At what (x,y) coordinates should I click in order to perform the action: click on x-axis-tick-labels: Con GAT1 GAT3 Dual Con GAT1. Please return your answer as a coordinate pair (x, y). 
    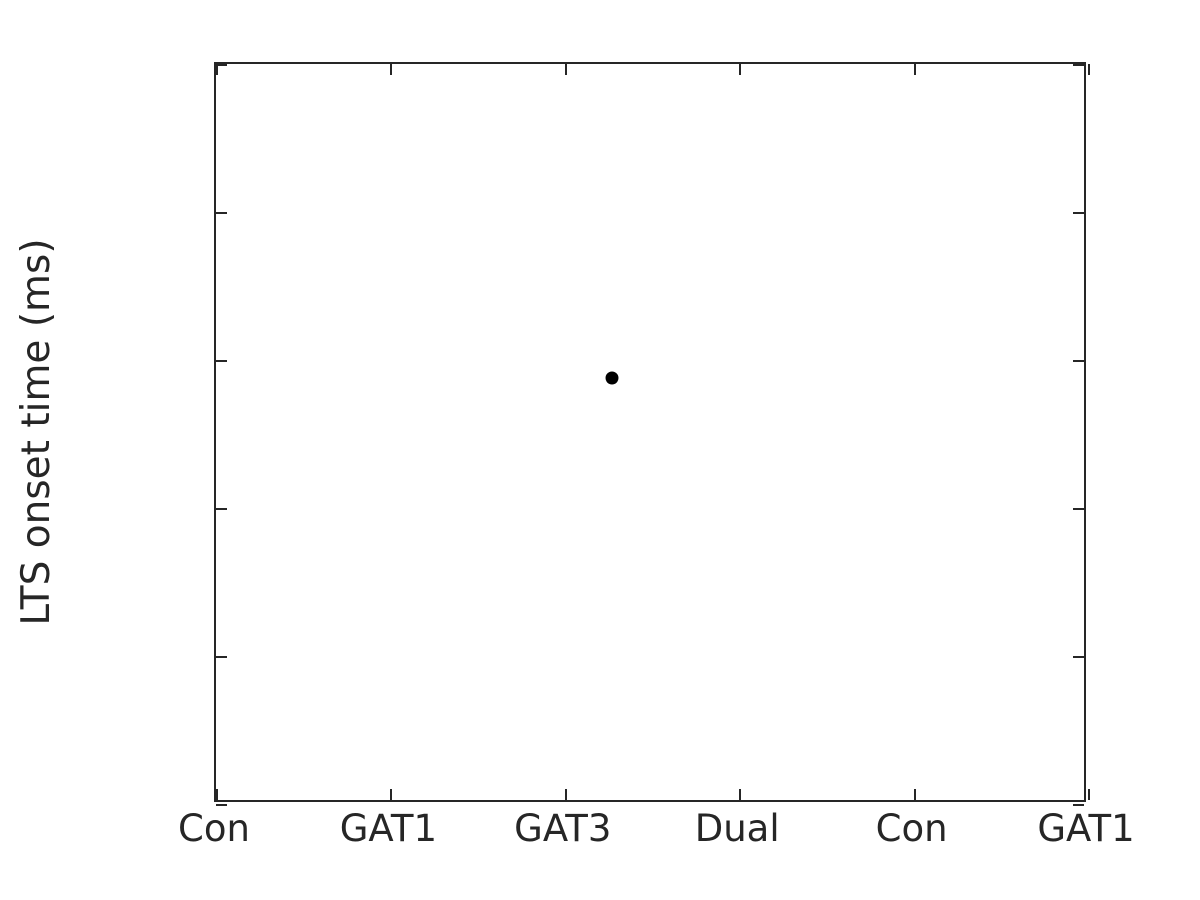
    Looking at the image, I should click on (600, 846).